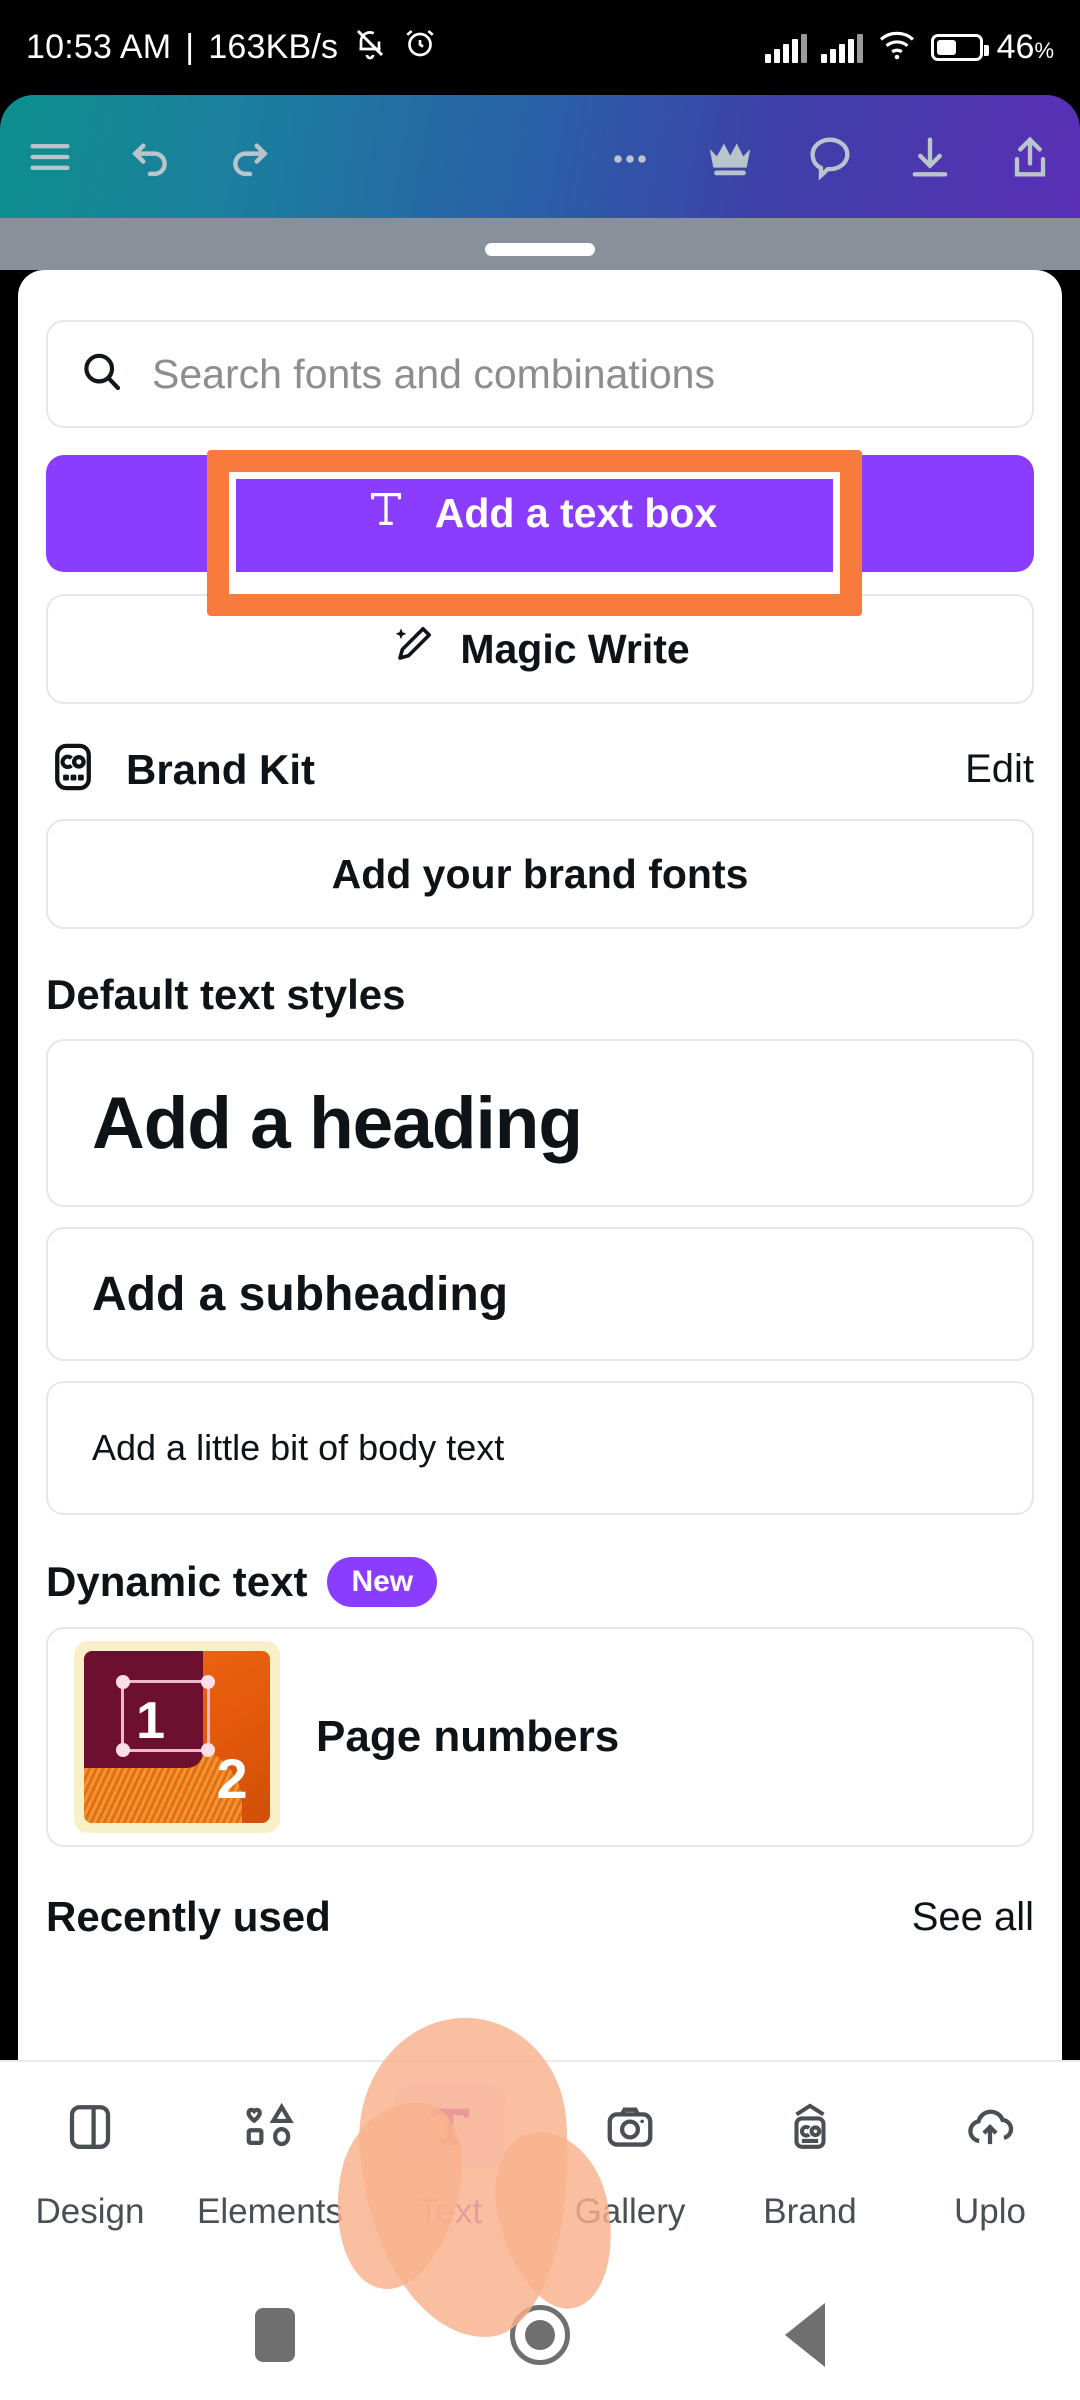  Describe the element at coordinates (99, 47) in the screenshot. I see `status-time: 10:53 AM` at that location.